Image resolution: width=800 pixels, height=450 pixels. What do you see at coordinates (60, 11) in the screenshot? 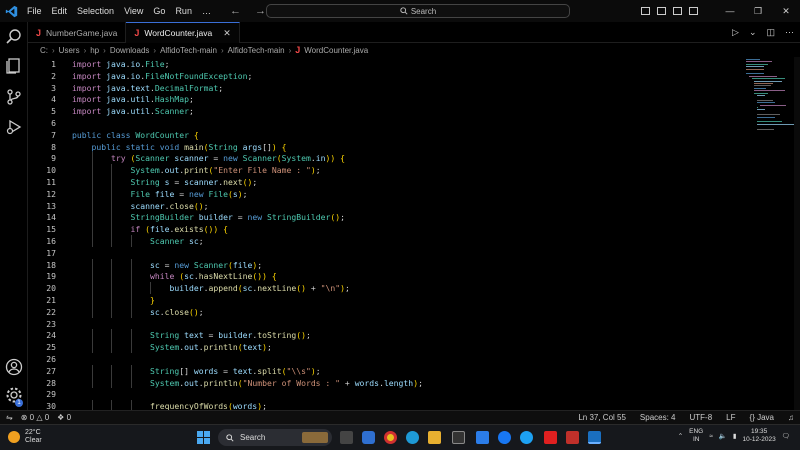
I see `menu-edit: Edit` at bounding box center [60, 11].